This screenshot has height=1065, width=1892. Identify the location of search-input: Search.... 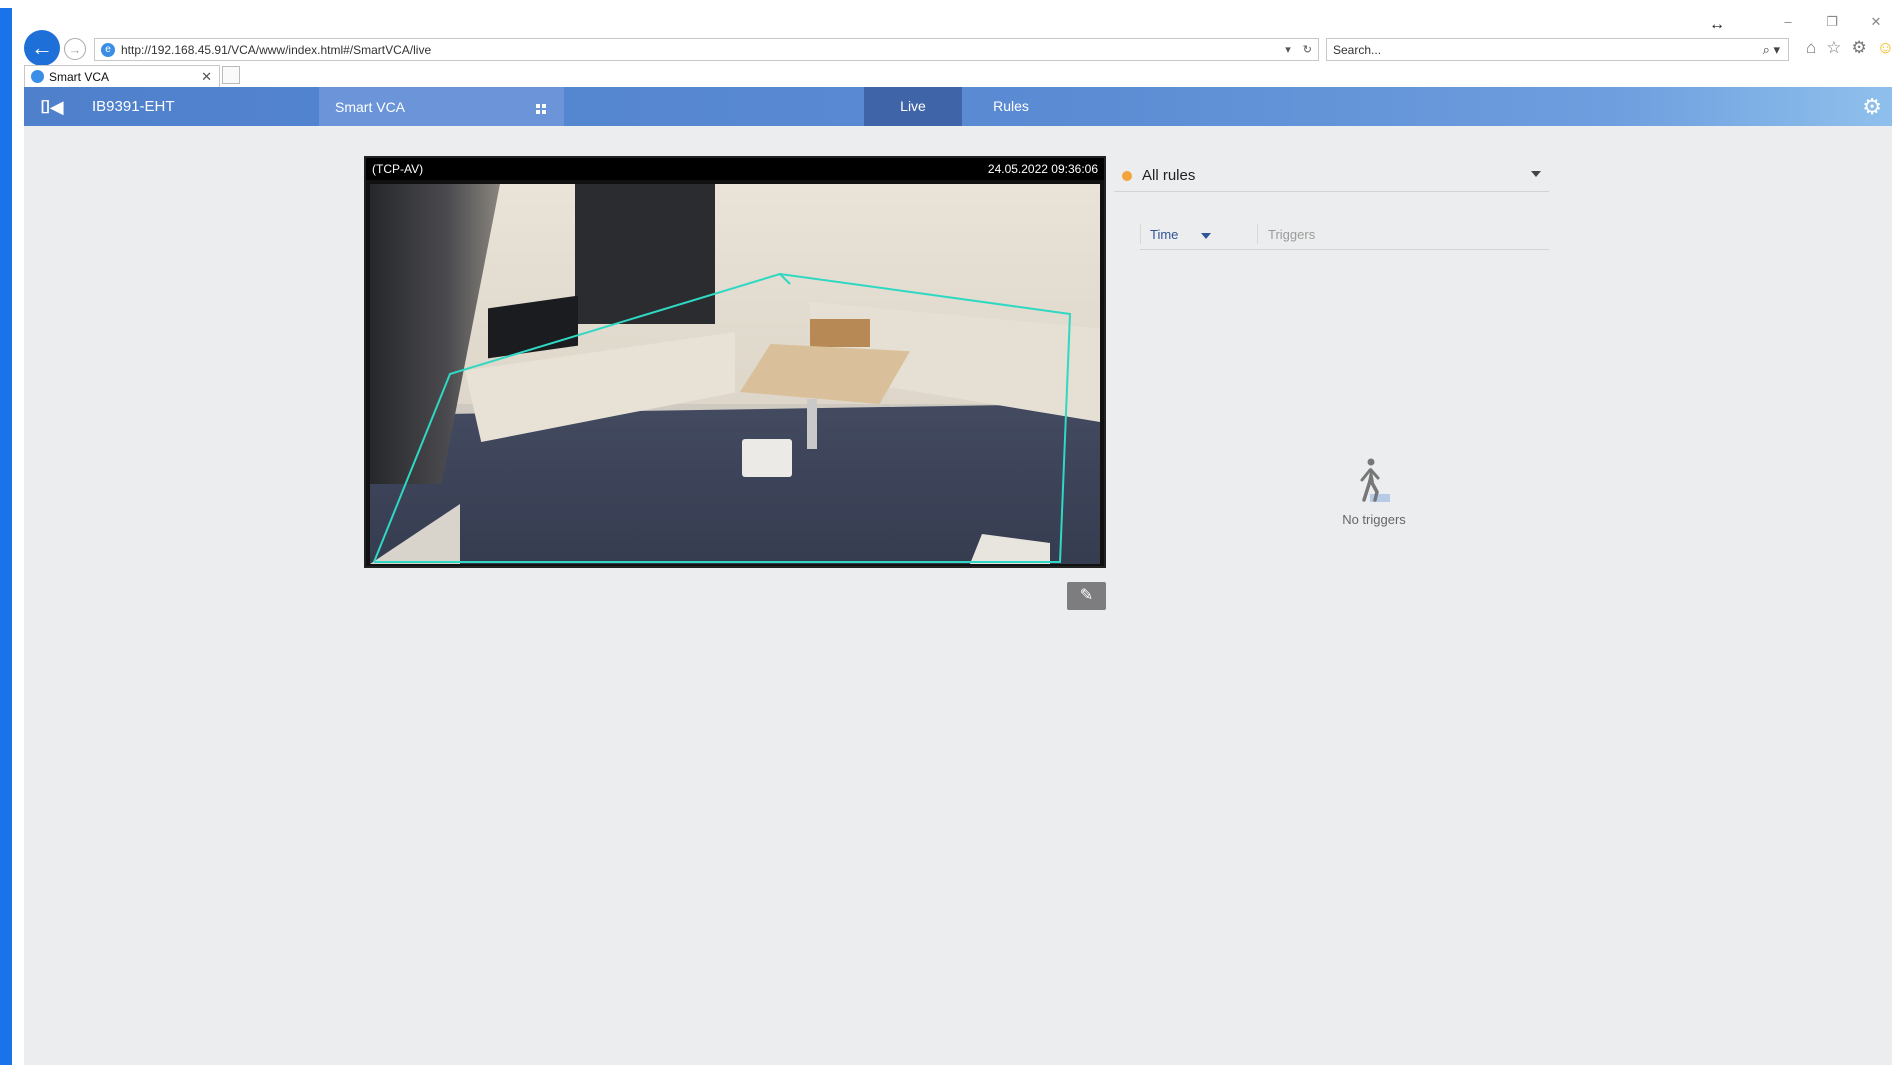
(1548, 50).